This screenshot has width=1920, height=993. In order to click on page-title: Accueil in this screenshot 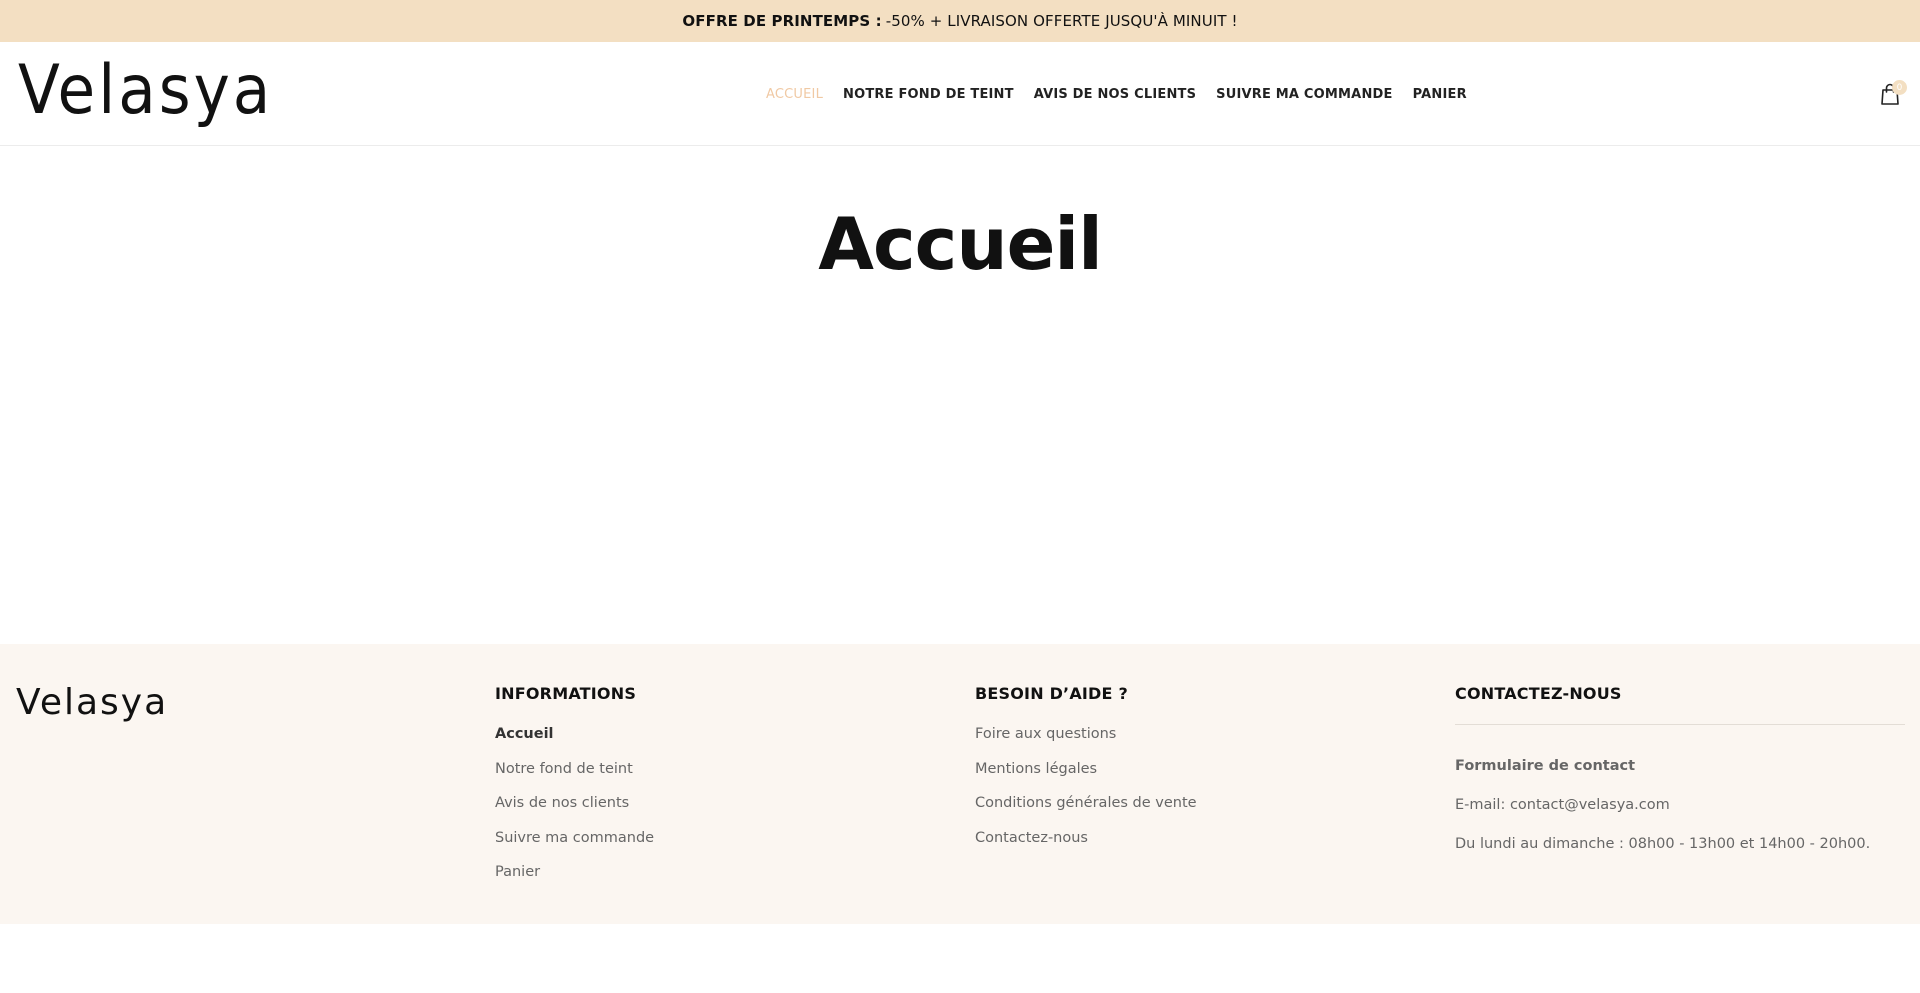, I will do `click(960, 244)`.